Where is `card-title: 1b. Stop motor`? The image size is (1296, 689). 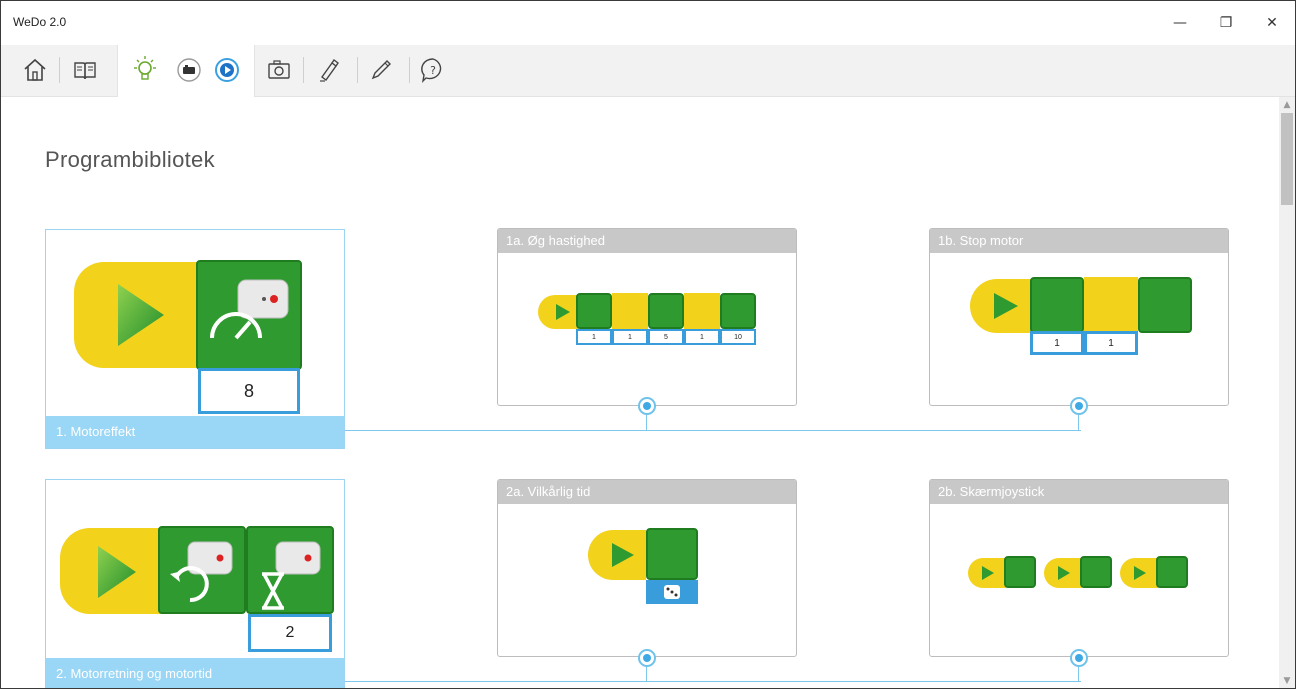 card-title: 1b. Stop motor is located at coordinates (1079, 241).